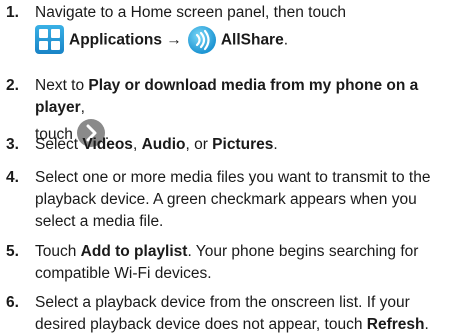  Describe the element at coordinates (123, 273) in the screenshot. I see `step-line: compatible Wi-Fi devices.` at that location.